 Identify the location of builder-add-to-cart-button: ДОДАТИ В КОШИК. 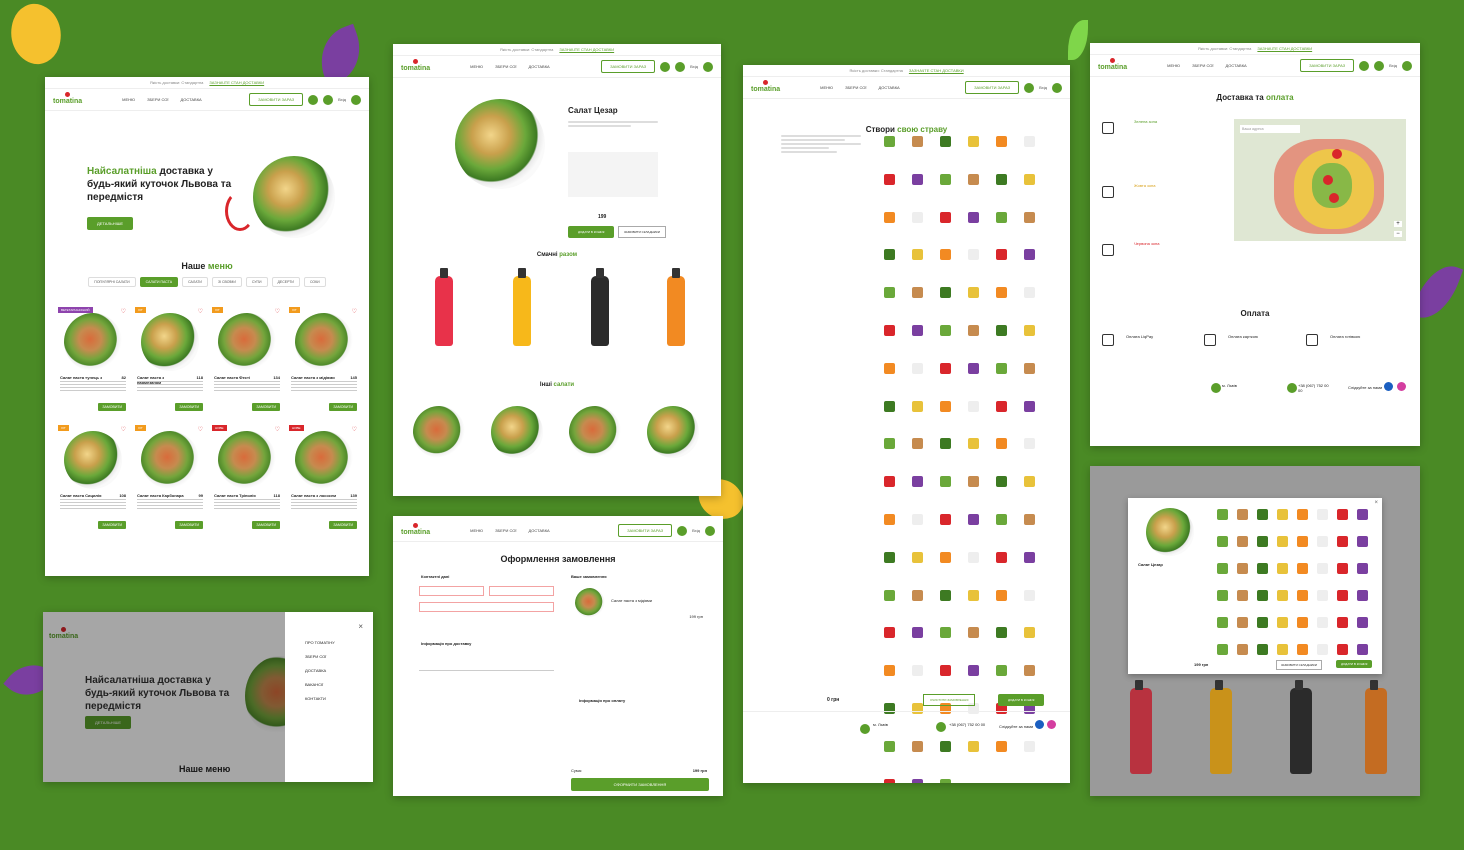
(1021, 700).